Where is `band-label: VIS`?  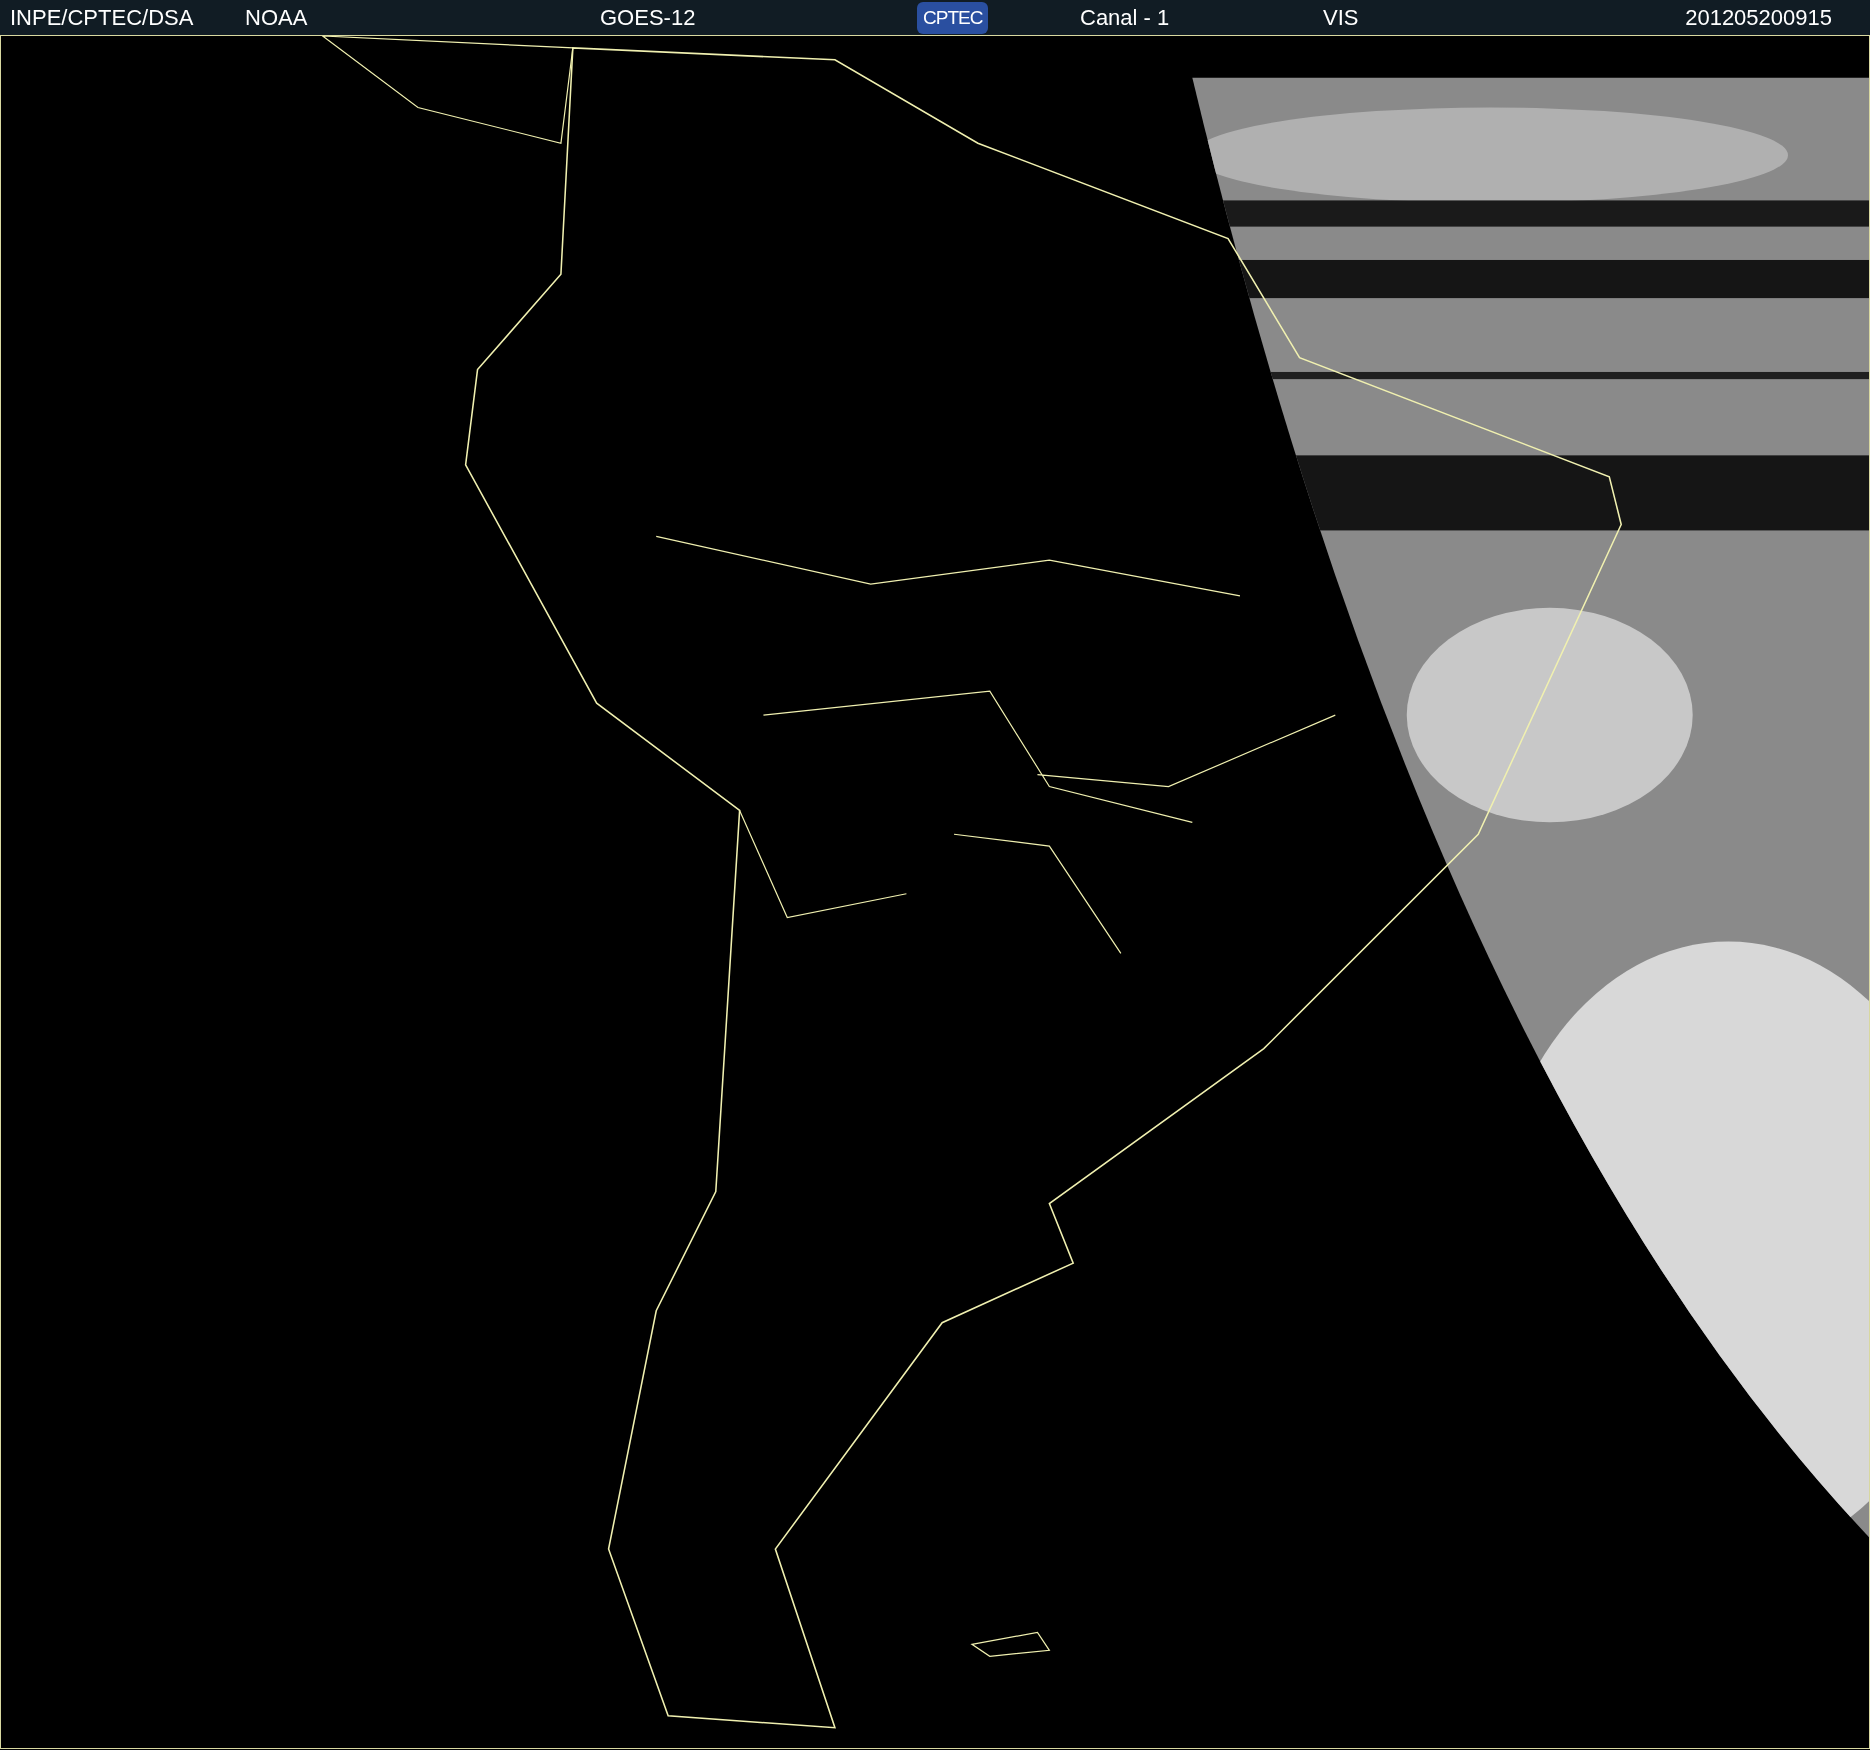
band-label: VIS is located at coordinates (1341, 17).